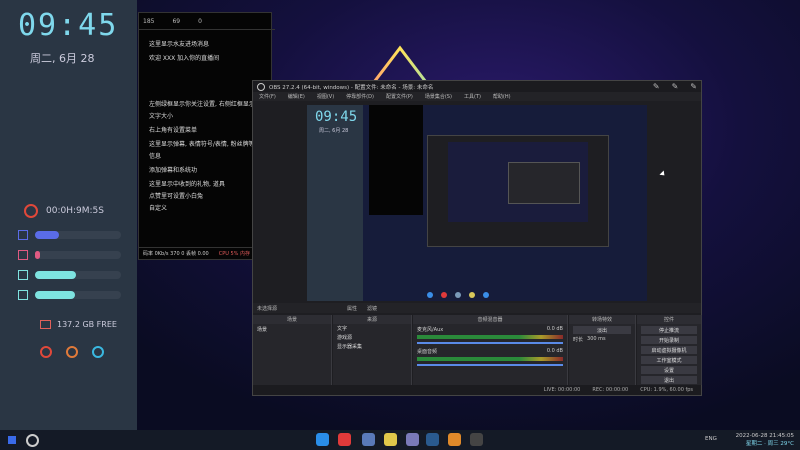 This screenshot has width=800, height=450. What do you see at coordinates (765, 440) in the screenshot?
I see `system-tray: 2022-06-28 21:45:05 星期二 · 周三 29°C` at bounding box center [765, 440].